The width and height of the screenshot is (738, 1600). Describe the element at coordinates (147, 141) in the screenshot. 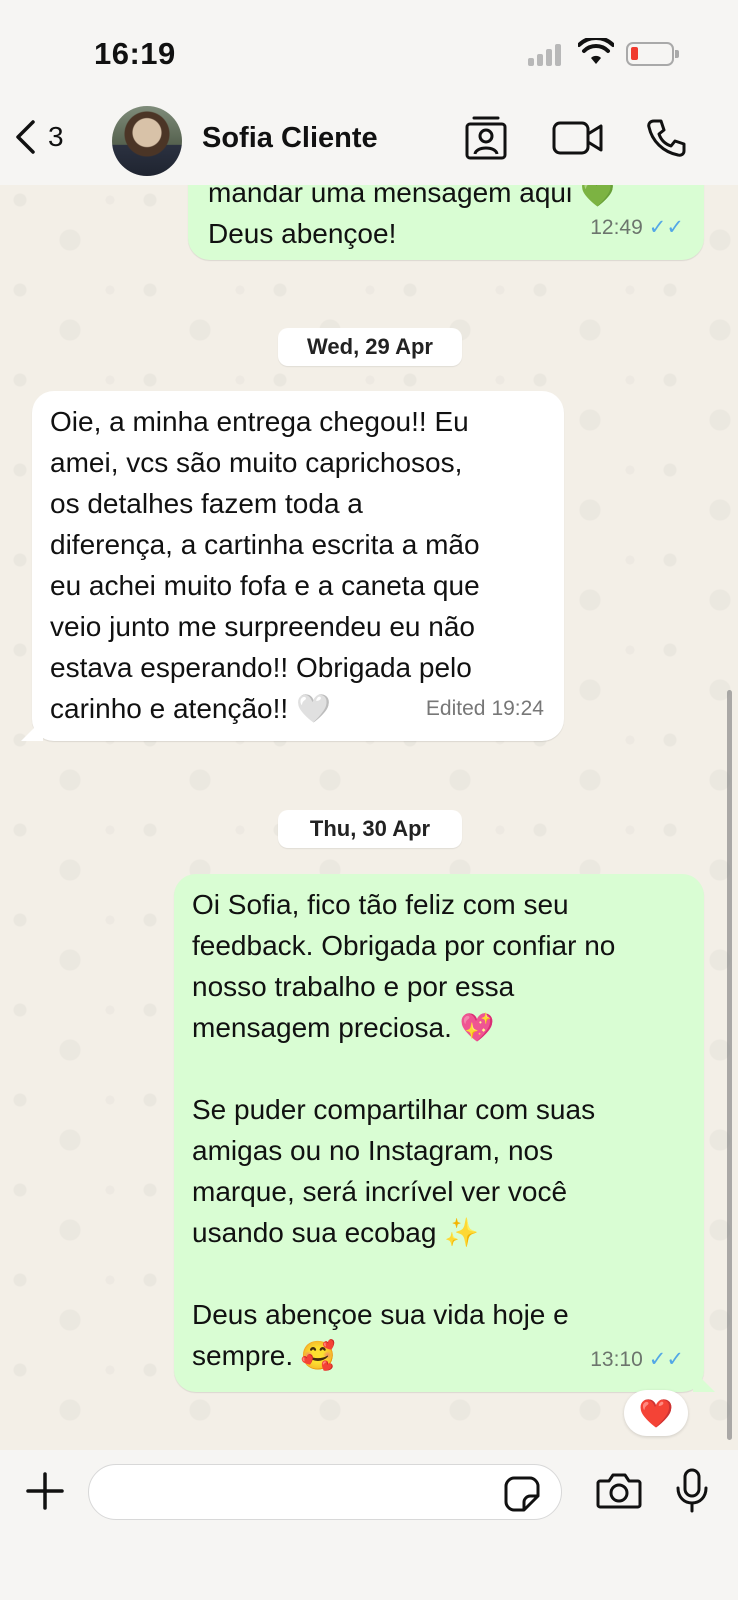

I see `avatar` at that location.